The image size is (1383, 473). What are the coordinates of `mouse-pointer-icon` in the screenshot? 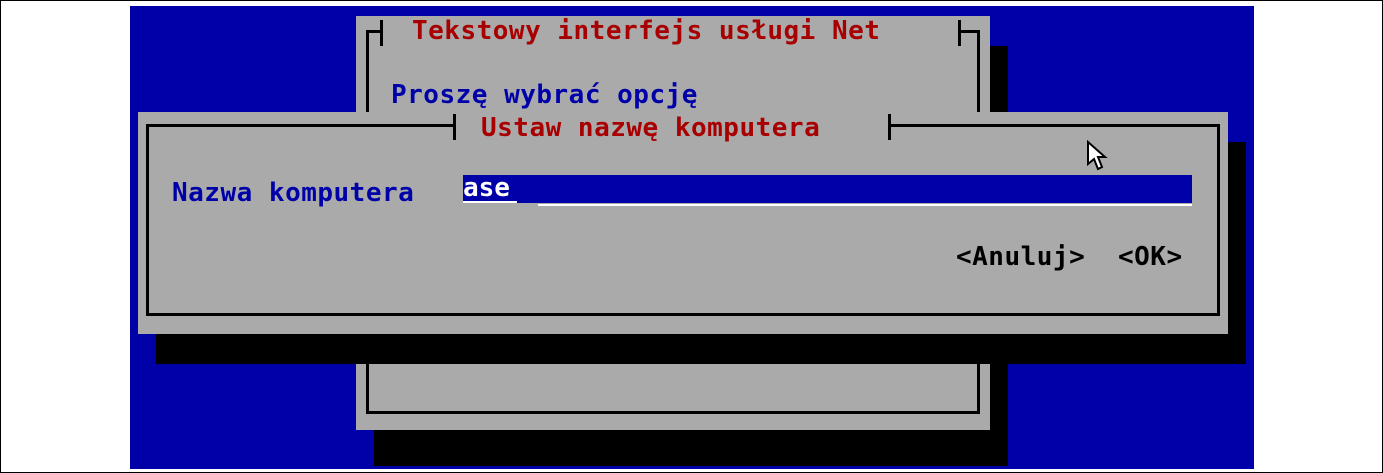 It's located at (1097, 155).